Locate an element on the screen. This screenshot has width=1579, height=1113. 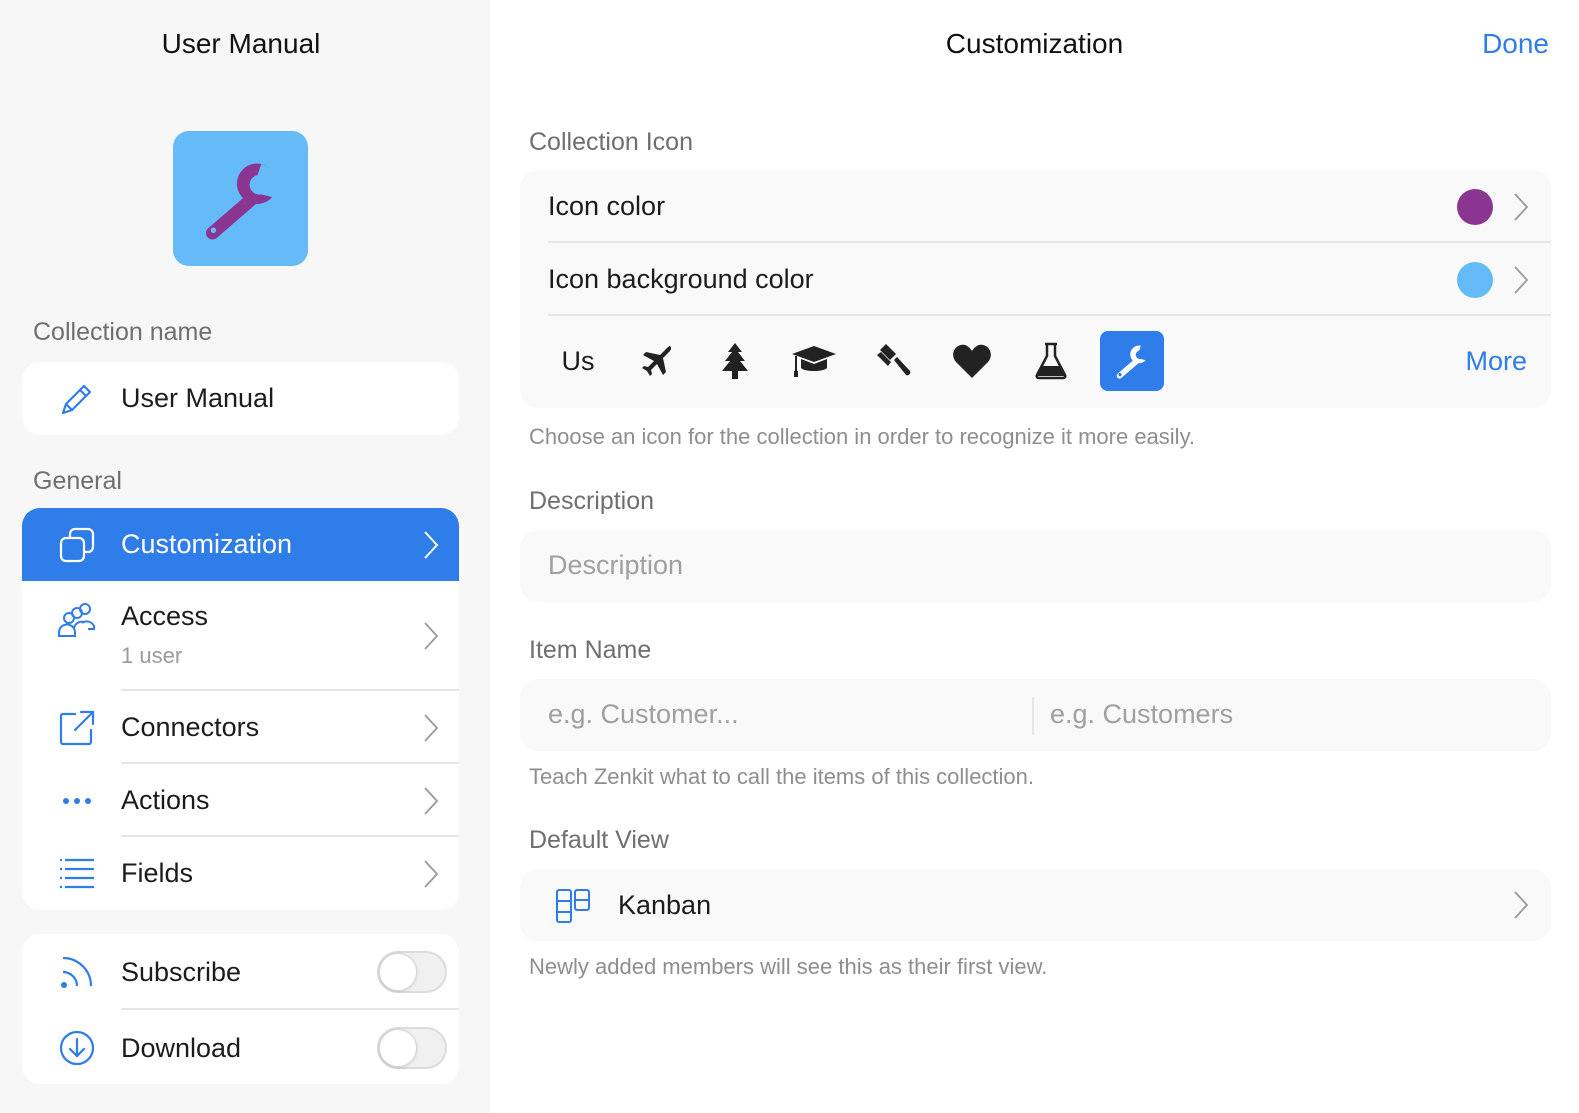
download-circle-icon is located at coordinates (77, 1048).